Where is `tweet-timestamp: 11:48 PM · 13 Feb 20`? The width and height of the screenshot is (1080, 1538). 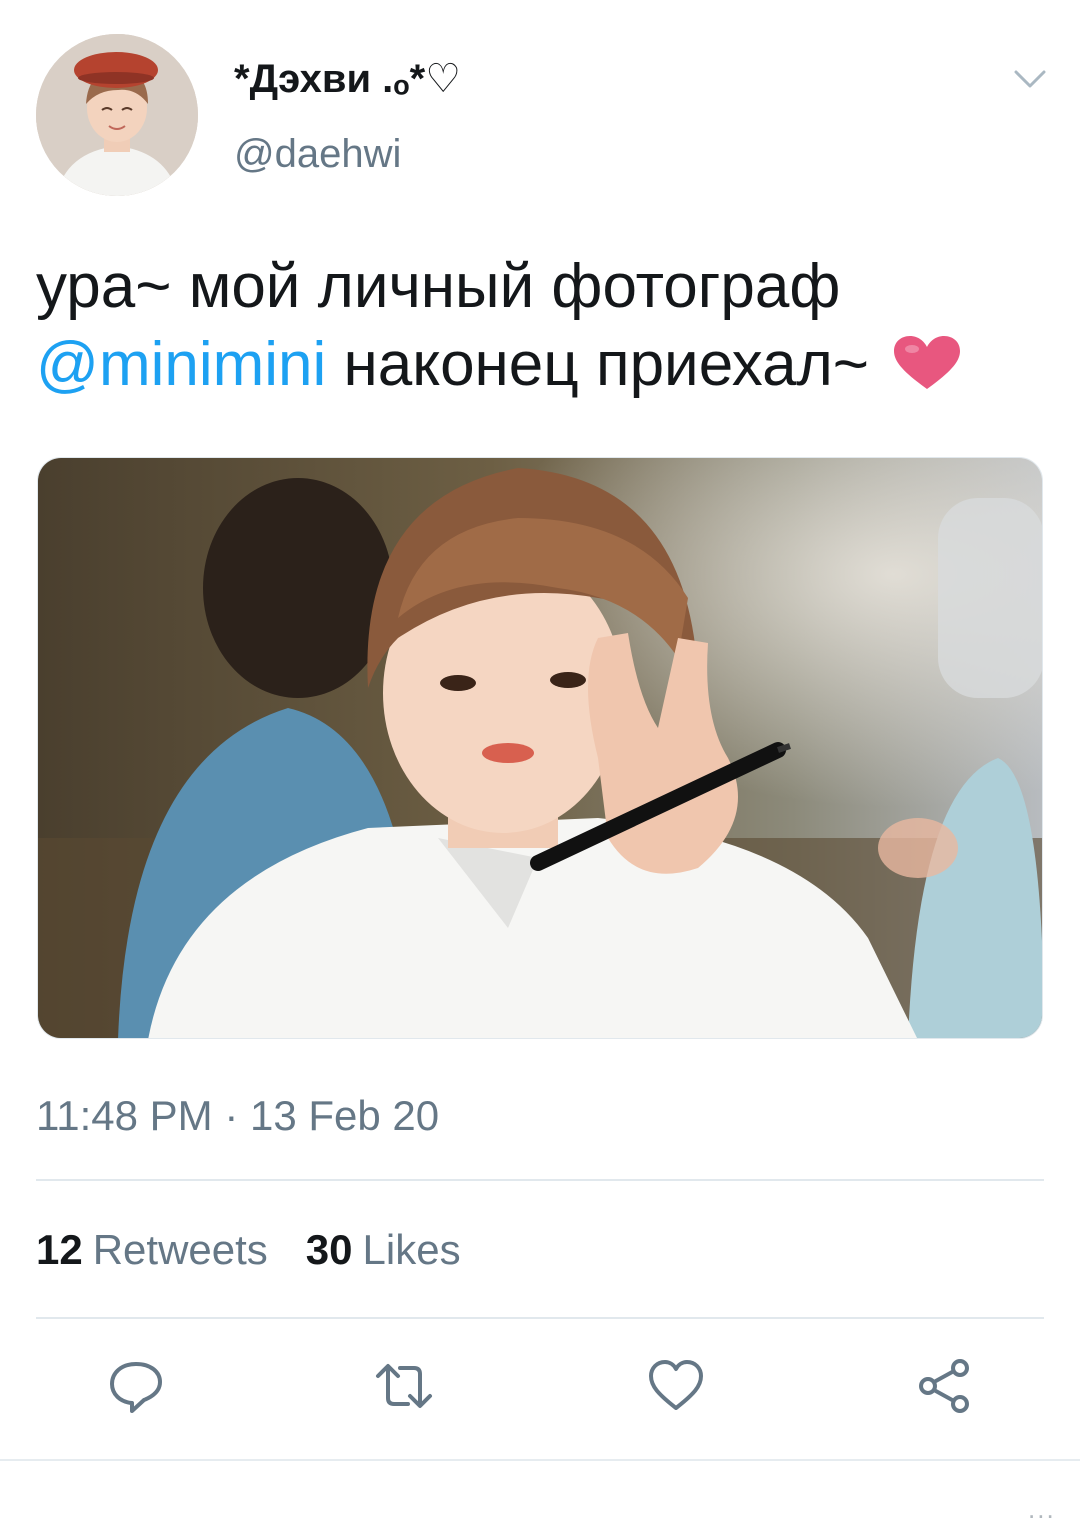 tweet-timestamp: 11:48 PM · 13 Feb 20 is located at coordinates (237, 1116).